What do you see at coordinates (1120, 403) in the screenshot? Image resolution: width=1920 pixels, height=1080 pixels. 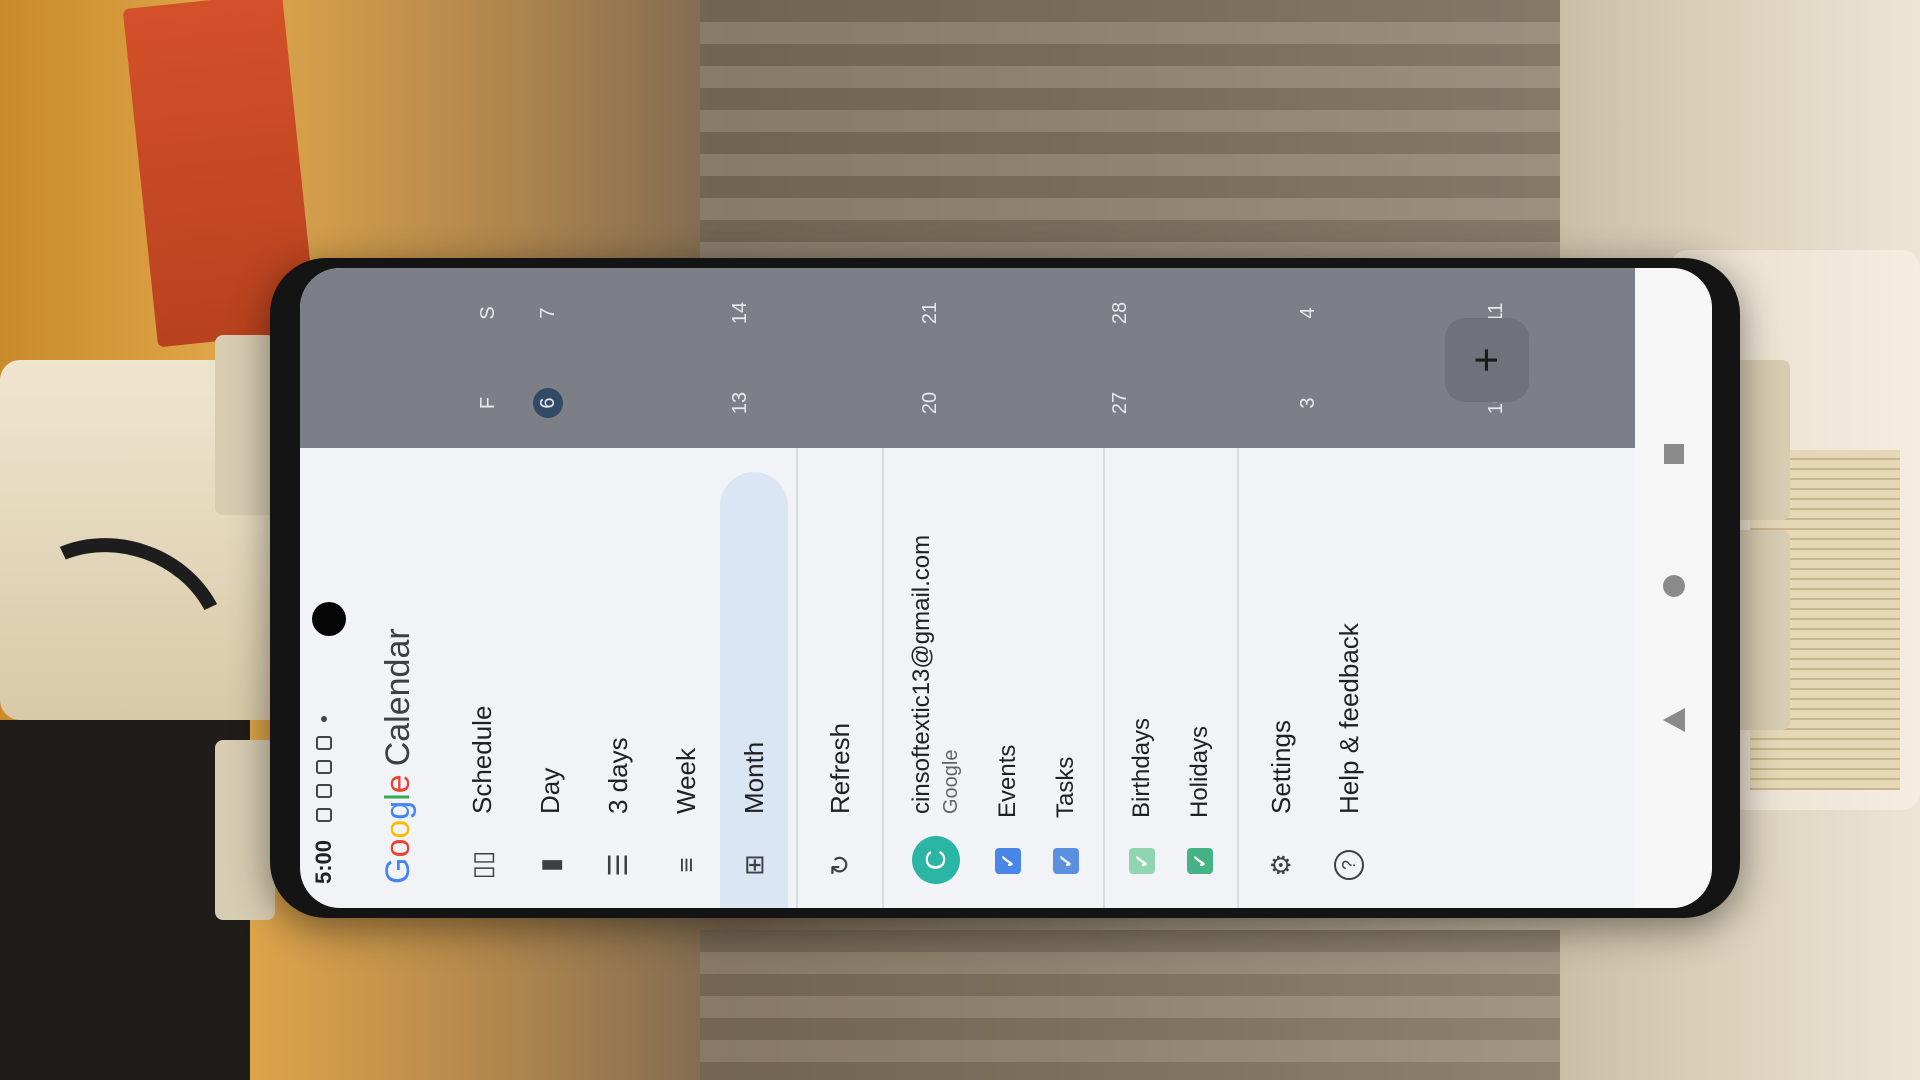 I see `date-cell: 27` at bounding box center [1120, 403].